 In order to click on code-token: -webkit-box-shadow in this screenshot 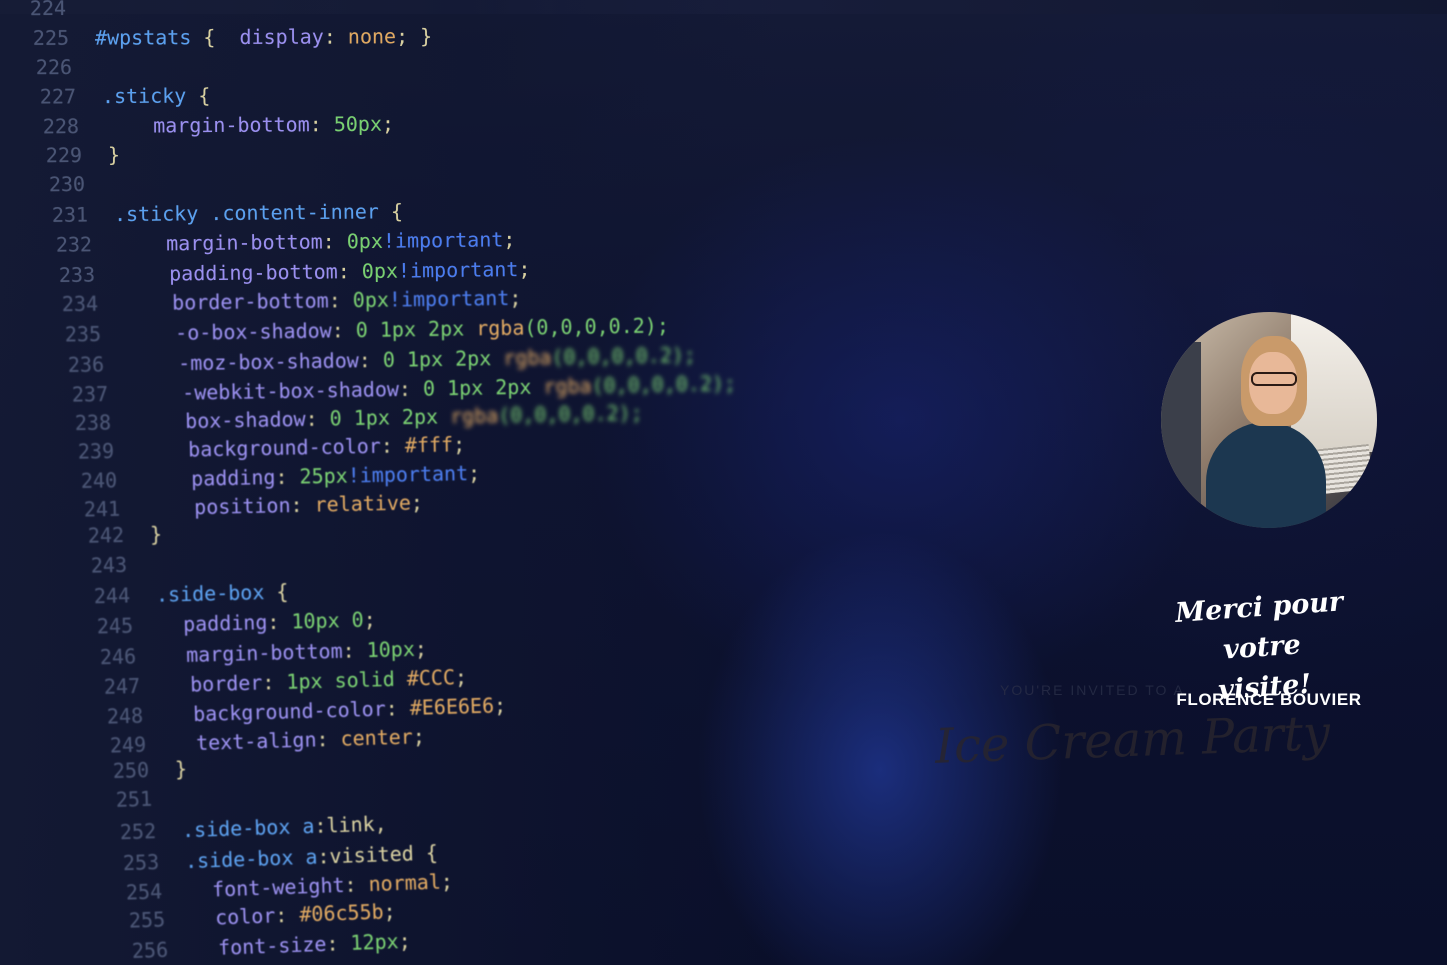, I will do `click(266, 391)`.